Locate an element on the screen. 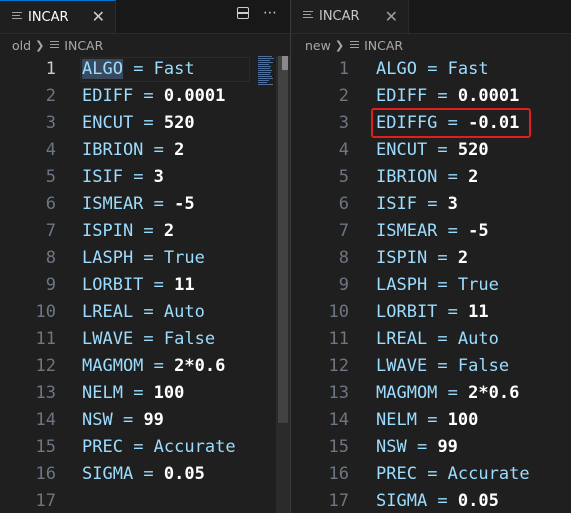 The height and width of the screenshot is (513, 571). code-text: ISPIN = 2 is located at coordinates (128, 231).